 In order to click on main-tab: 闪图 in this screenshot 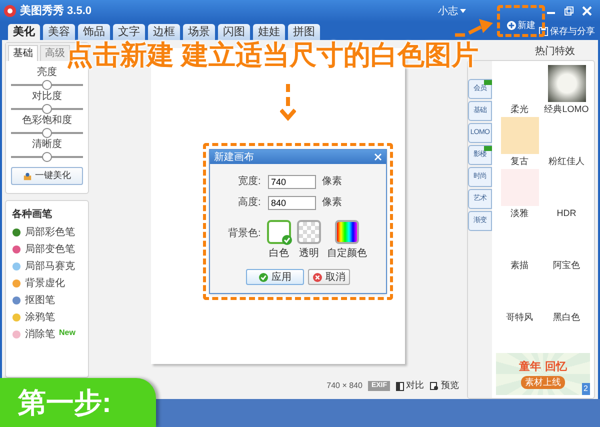, I will do `click(234, 32)`.